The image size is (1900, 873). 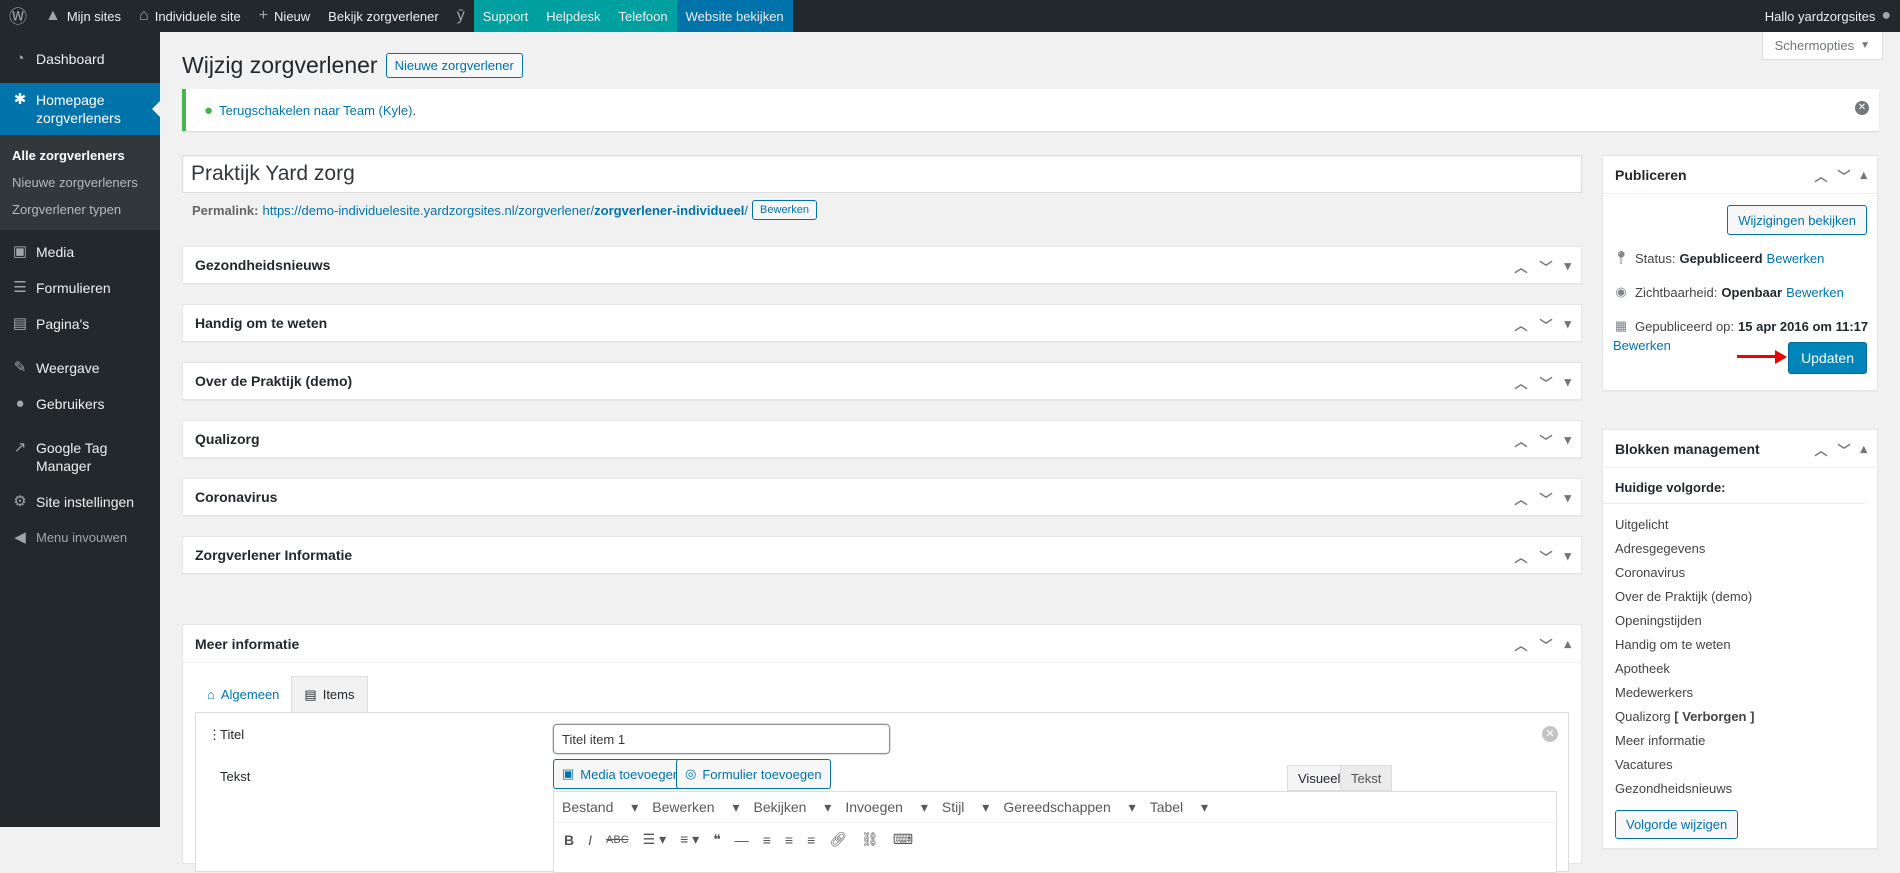 What do you see at coordinates (882, 555) in the screenshot?
I see `postbox-zorgverlener-informatie: Zorgverlener Informatie ︿ ﹀ ▾` at bounding box center [882, 555].